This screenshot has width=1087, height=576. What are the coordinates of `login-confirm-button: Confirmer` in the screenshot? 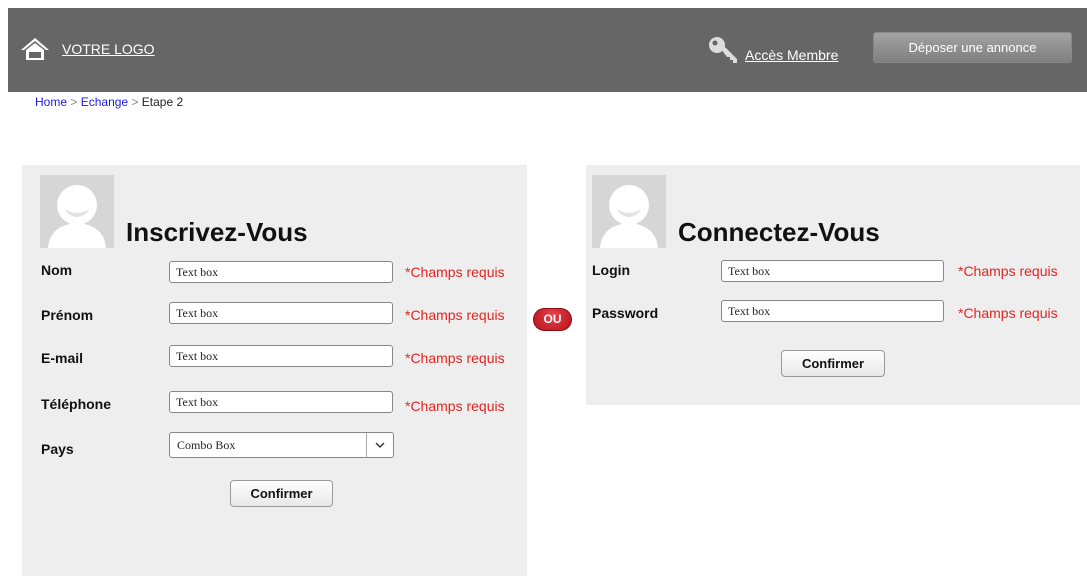 It's located at (833, 363).